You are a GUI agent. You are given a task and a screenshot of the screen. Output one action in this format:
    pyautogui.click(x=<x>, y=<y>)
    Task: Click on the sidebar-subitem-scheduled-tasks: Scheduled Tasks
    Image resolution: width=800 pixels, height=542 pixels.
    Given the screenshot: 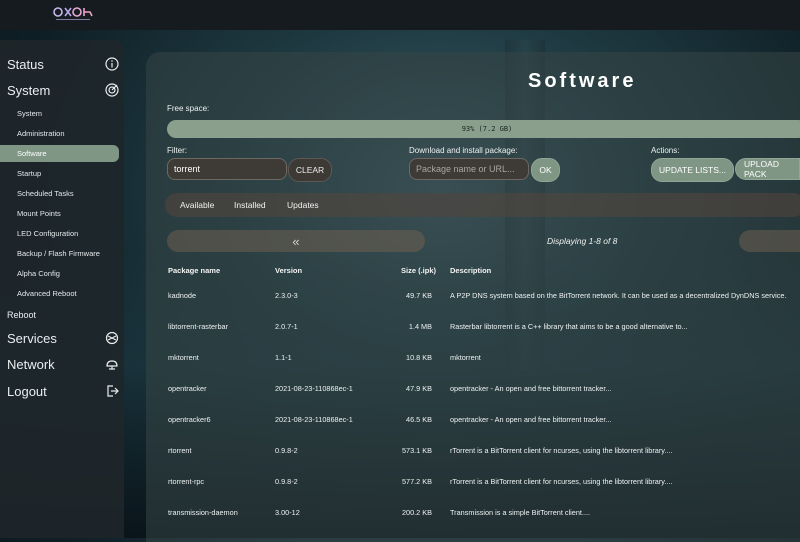 What is the action you would take?
    pyautogui.click(x=59, y=193)
    